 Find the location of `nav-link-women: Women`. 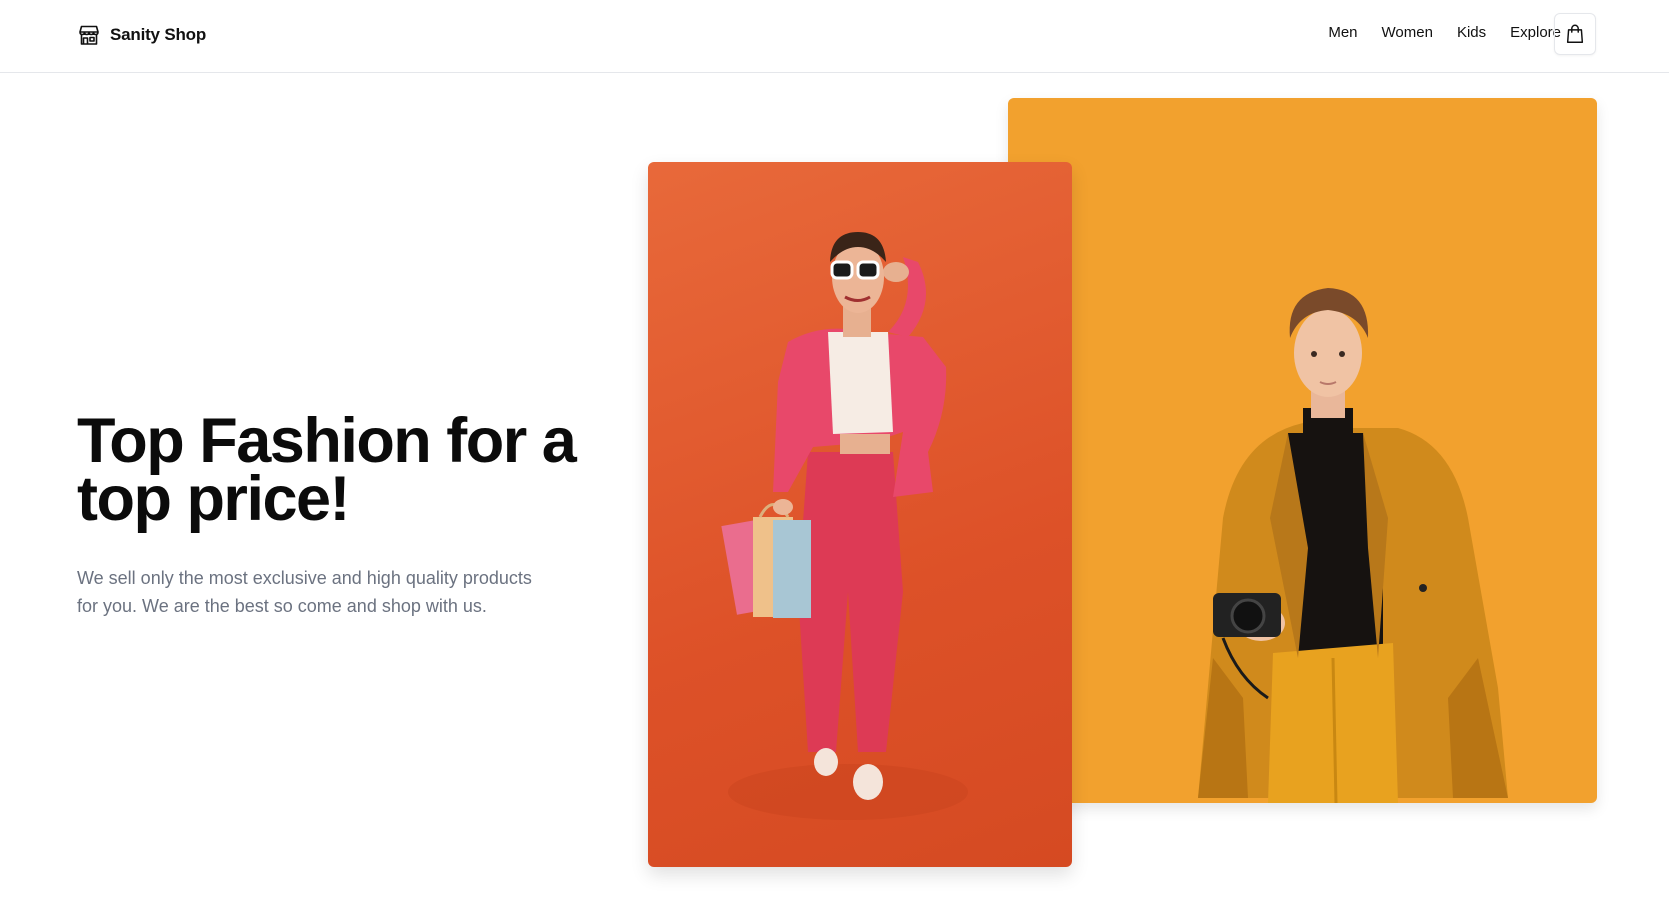

nav-link-women: Women is located at coordinates (1407, 32).